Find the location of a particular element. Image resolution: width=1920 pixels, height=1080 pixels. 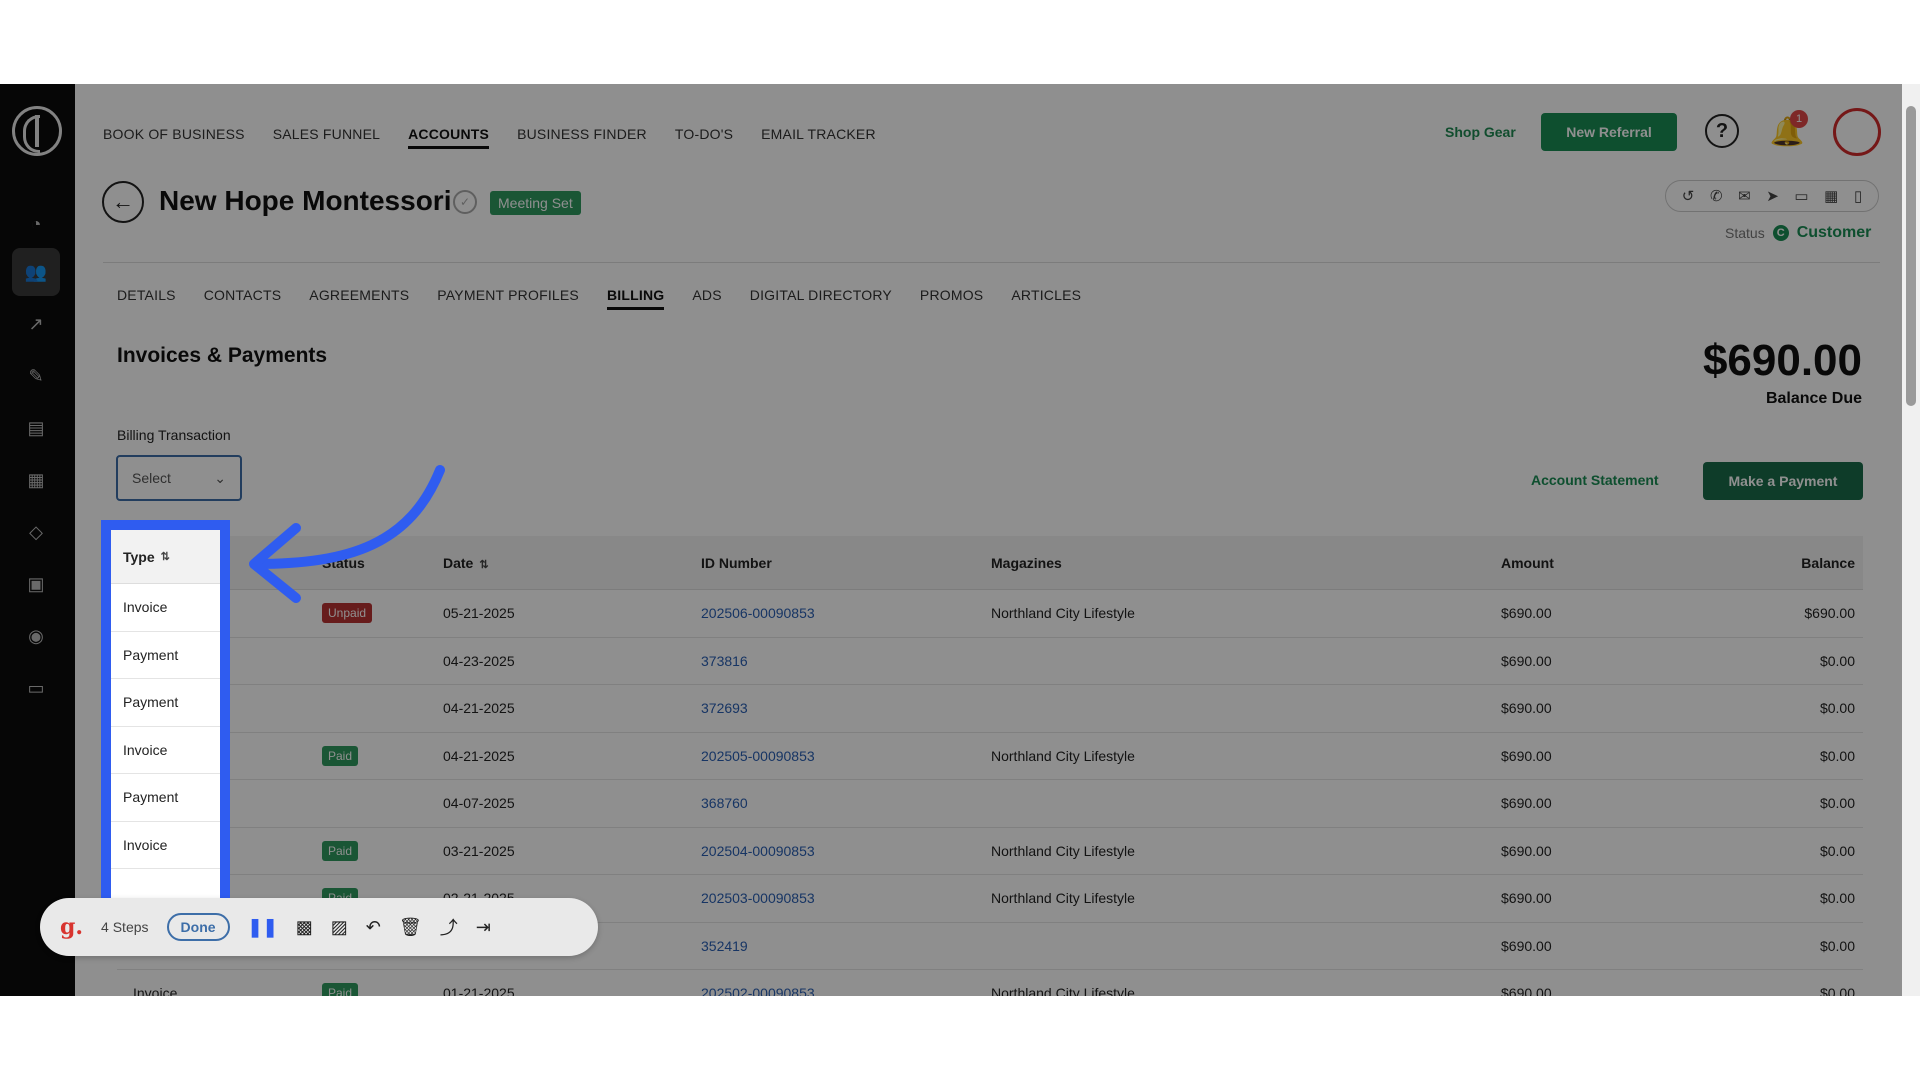

document-icon: ▯ is located at coordinates (1858, 196).